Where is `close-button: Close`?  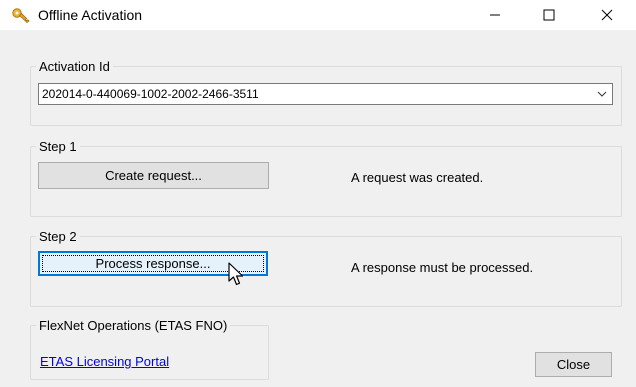
close-button: Close is located at coordinates (573, 364).